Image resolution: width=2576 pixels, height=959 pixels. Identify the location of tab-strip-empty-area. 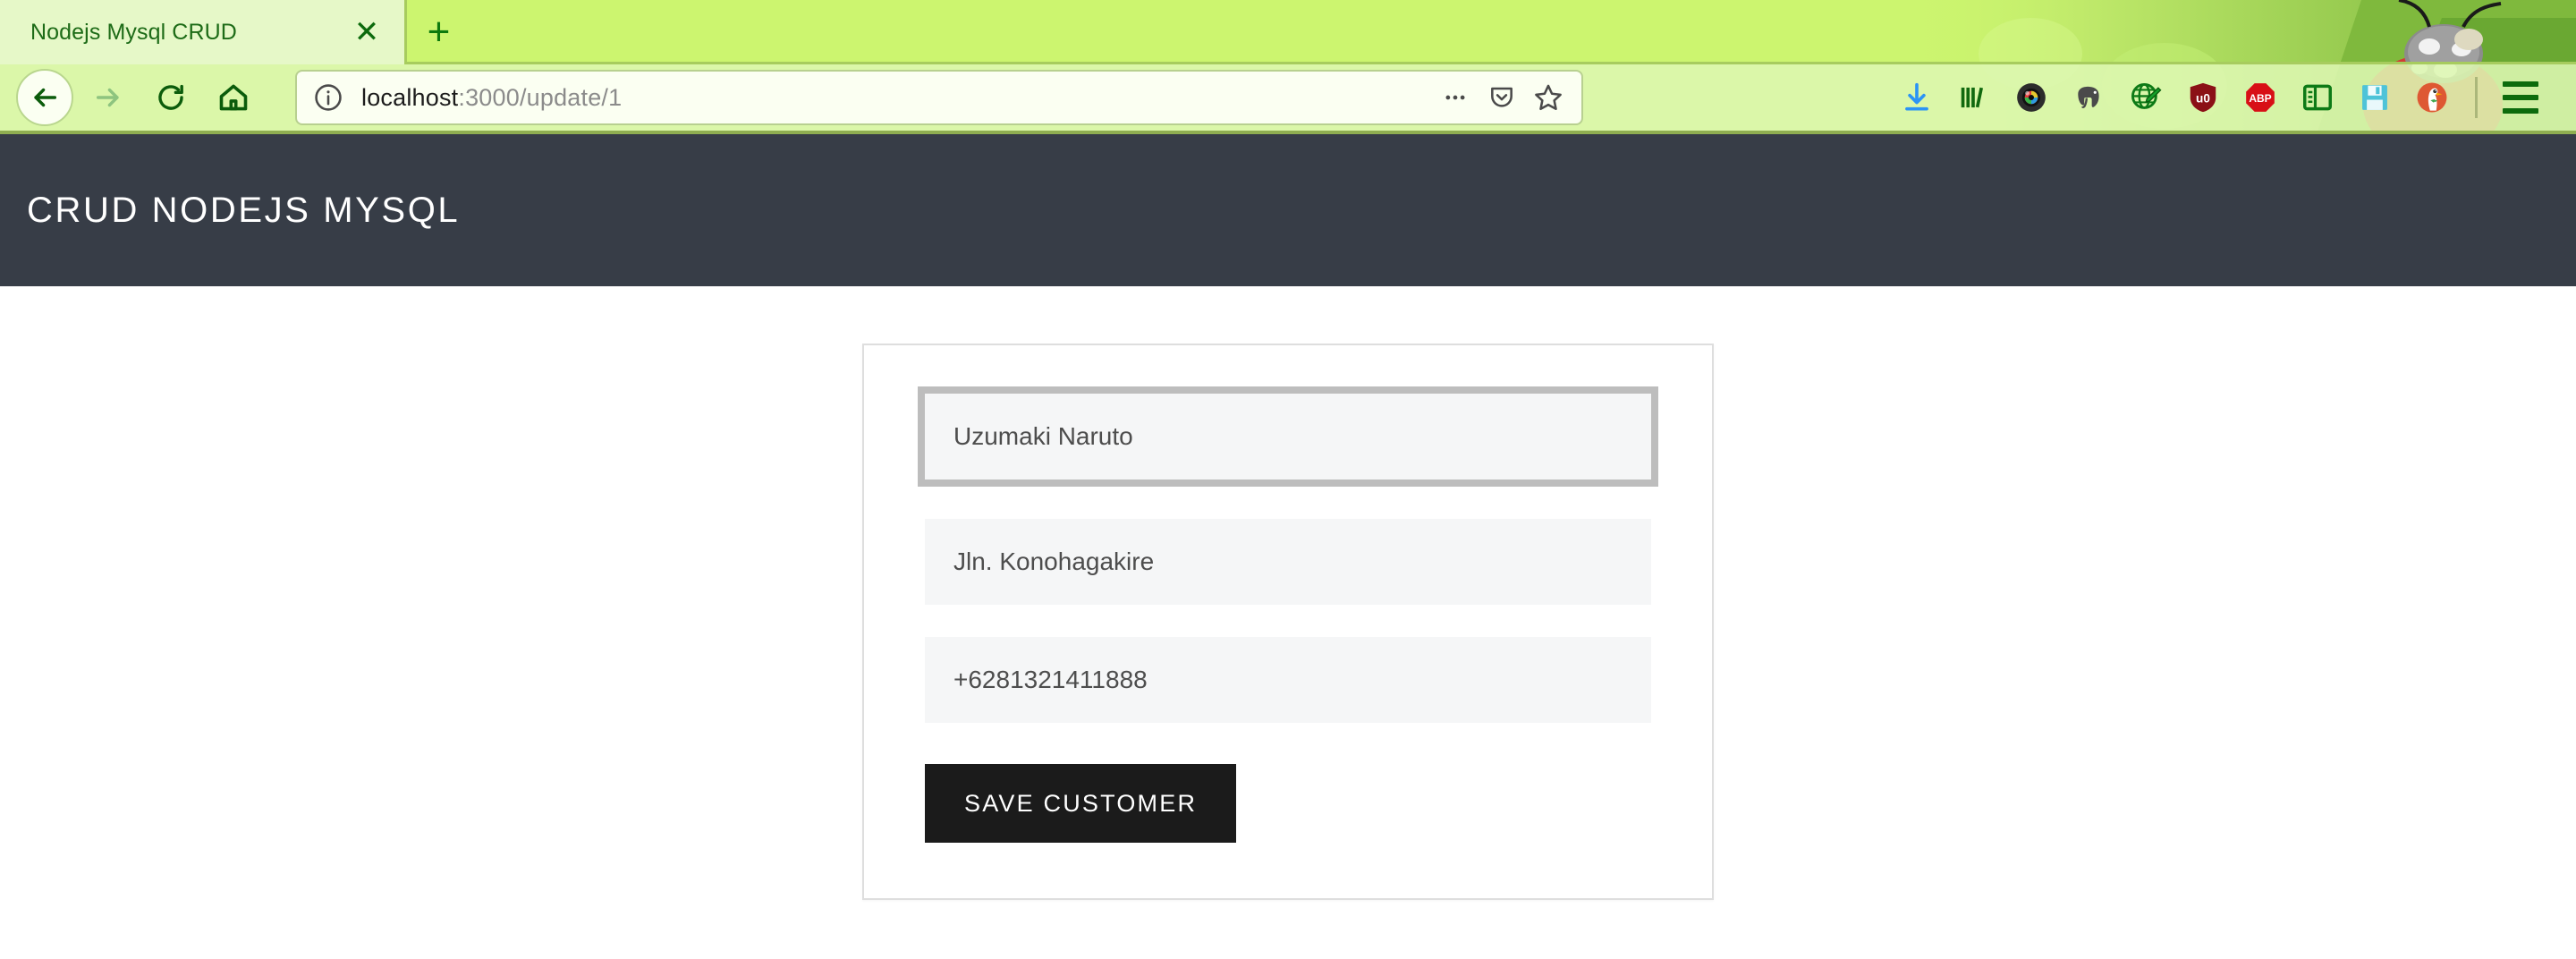
(1523, 32).